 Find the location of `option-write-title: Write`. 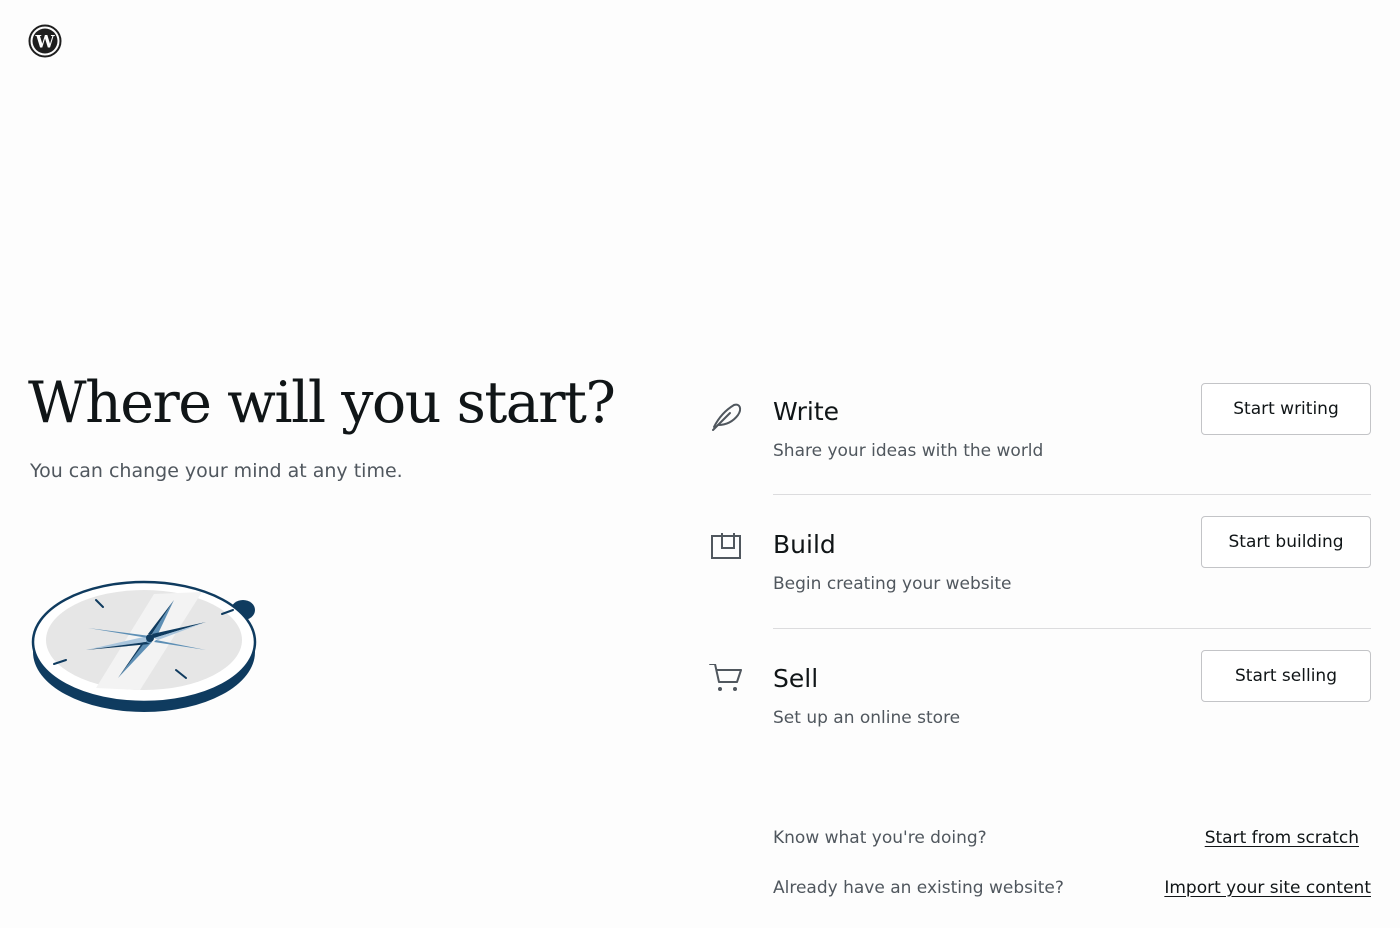

option-write-title: Write is located at coordinates (806, 411).